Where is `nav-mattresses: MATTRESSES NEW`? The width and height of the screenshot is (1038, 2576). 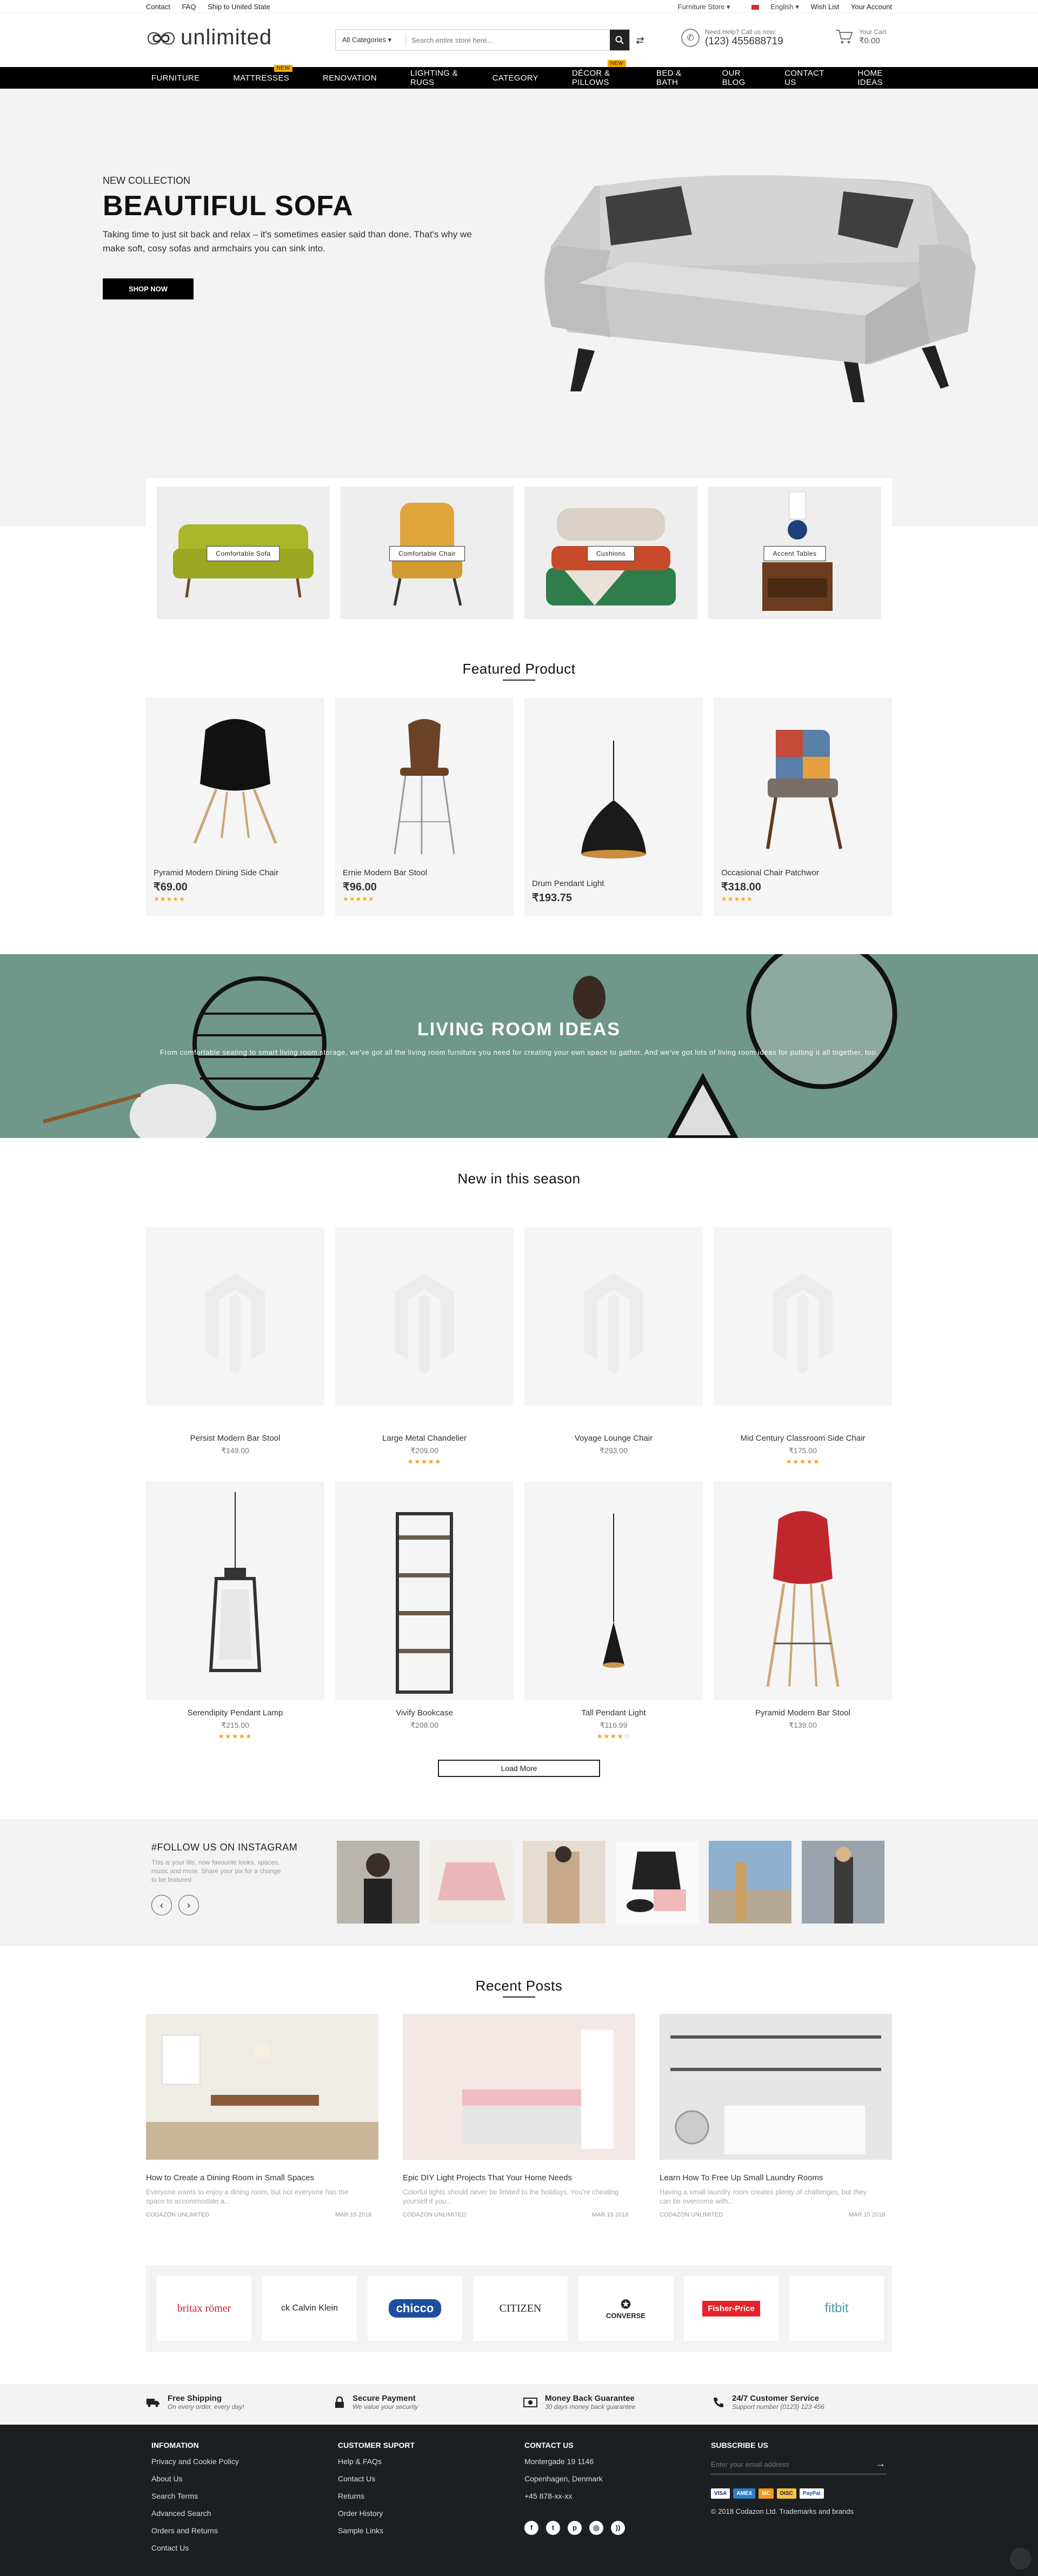
nav-mattresses: MATTRESSES NEW is located at coordinates (262, 73).